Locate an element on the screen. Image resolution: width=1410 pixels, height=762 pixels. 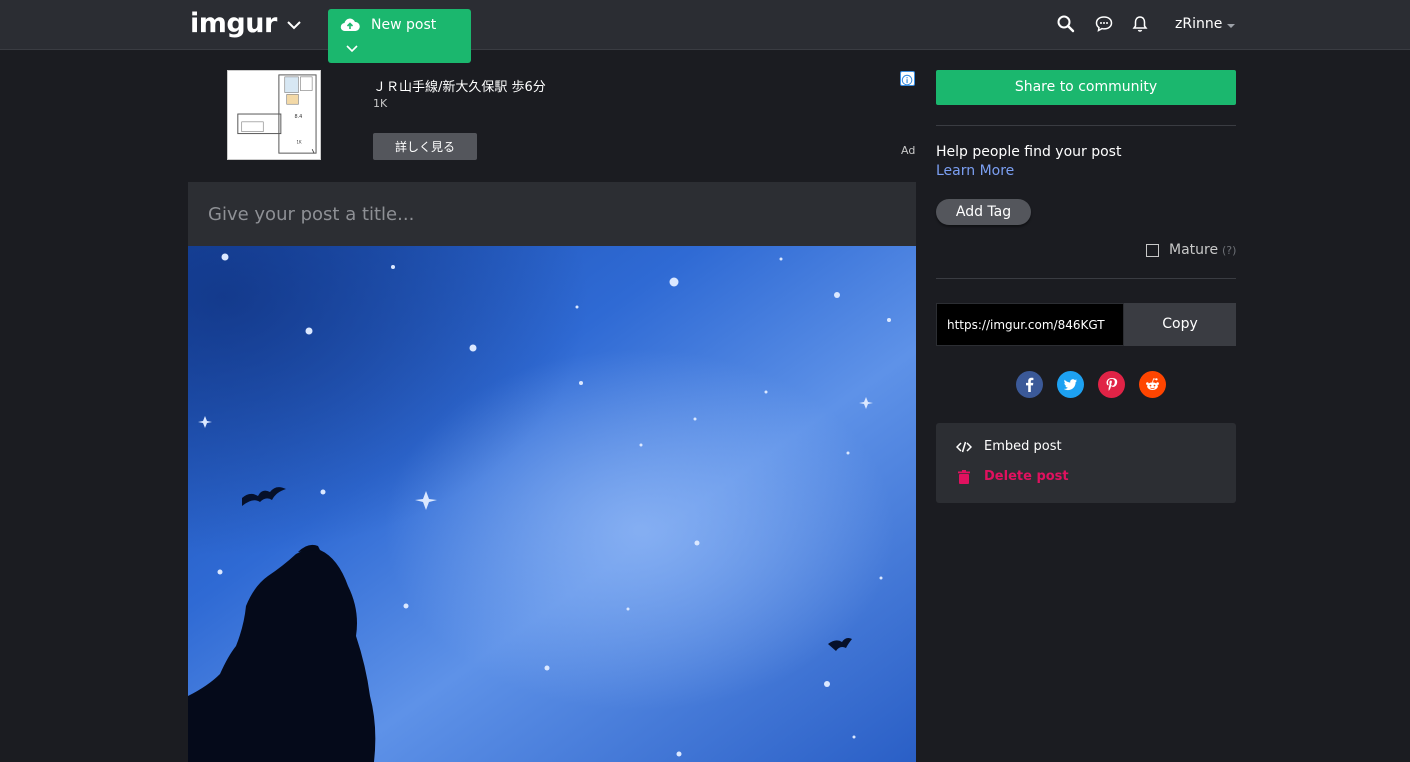
search-icon is located at coordinates (1066, 24).